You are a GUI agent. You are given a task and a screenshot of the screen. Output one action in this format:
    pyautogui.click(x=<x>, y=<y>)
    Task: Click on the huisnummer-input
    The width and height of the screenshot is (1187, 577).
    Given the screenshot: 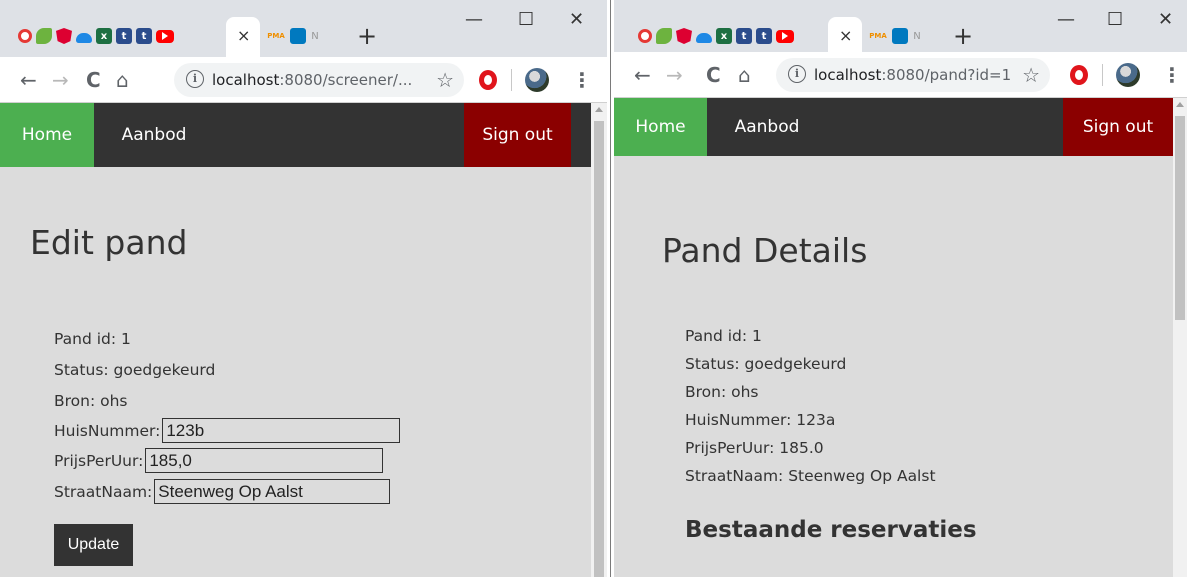 What is the action you would take?
    pyautogui.click(x=281, y=430)
    